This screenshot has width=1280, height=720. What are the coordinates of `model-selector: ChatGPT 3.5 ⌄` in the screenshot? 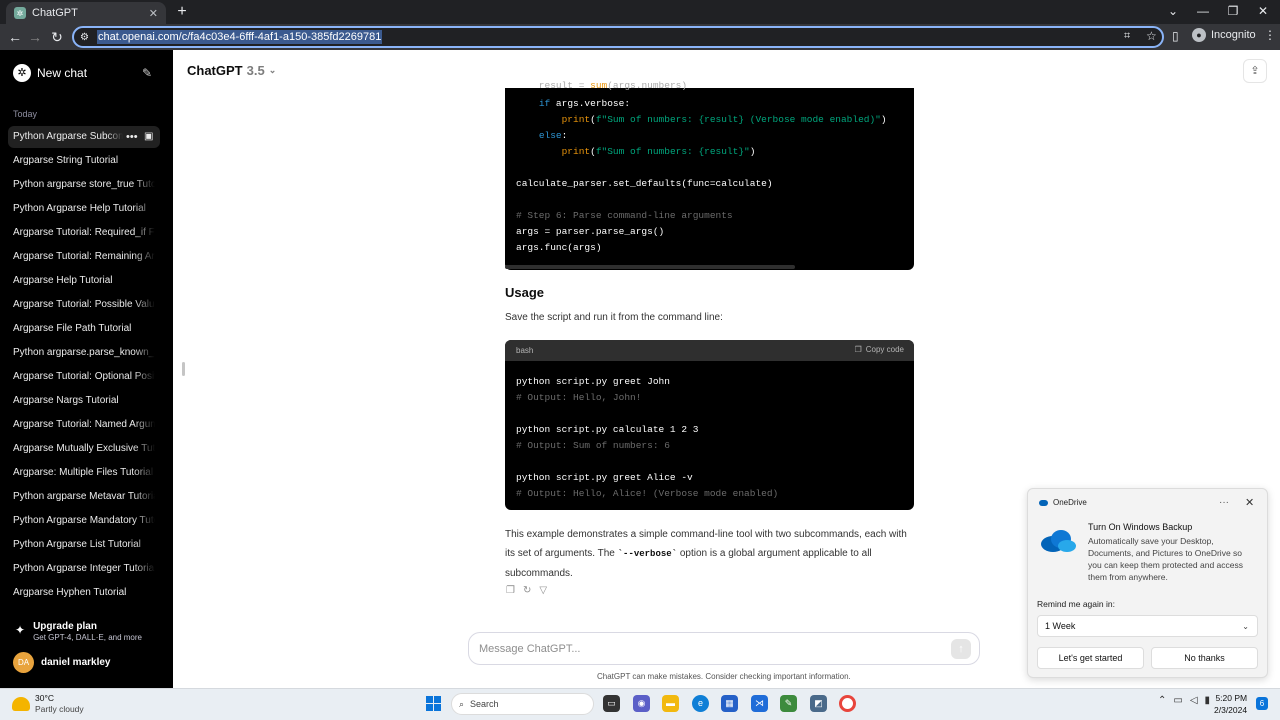 It's located at (231, 70).